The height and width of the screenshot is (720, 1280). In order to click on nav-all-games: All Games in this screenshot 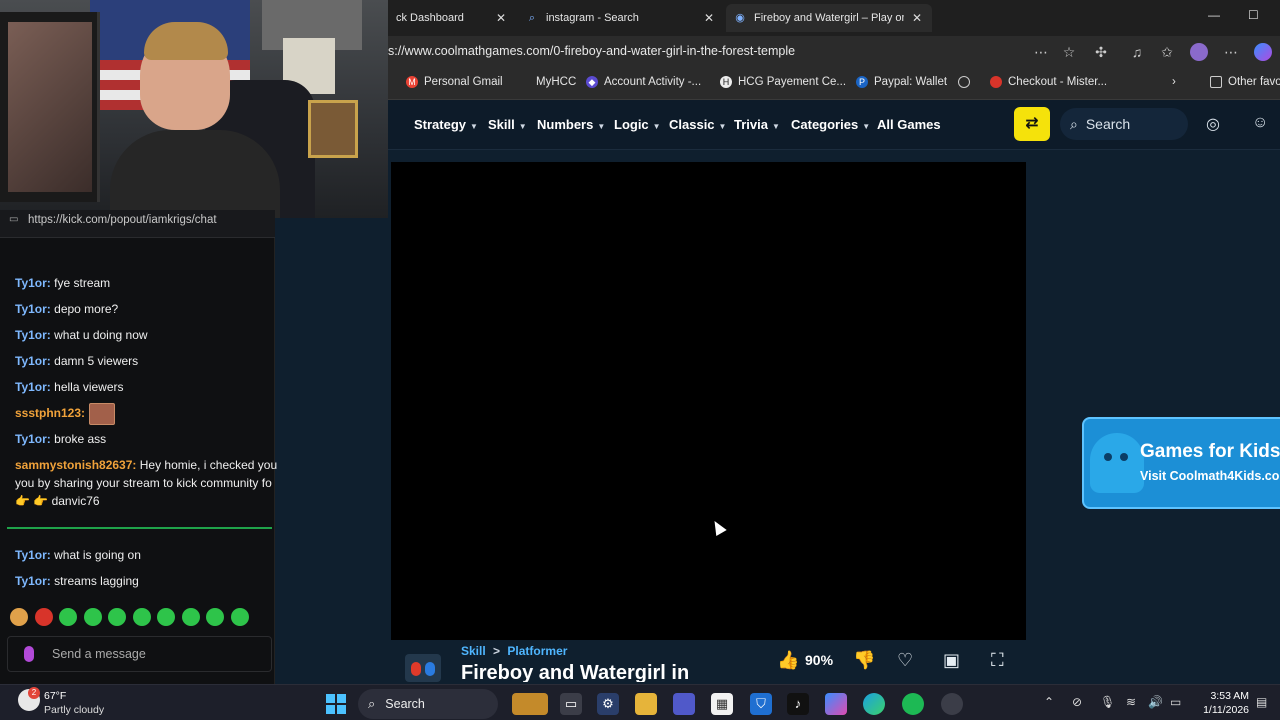, I will do `click(909, 124)`.